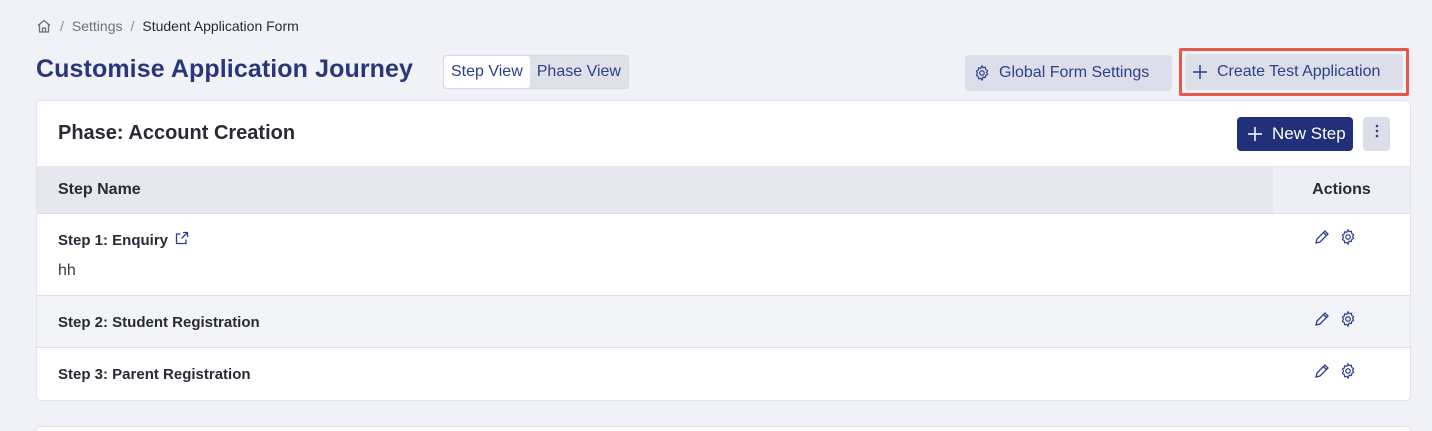 This screenshot has width=1432, height=431. I want to click on new-step-button: New Step, so click(1295, 133).